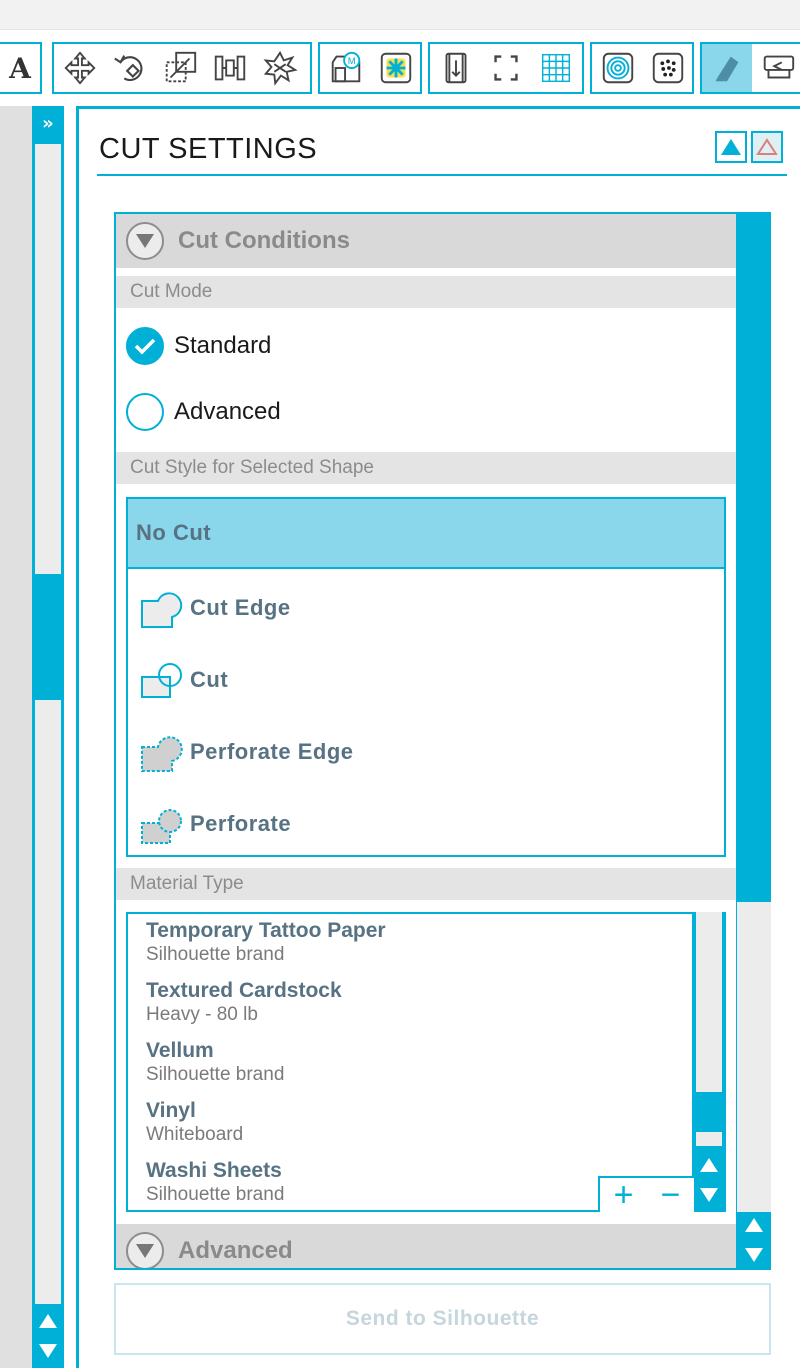 The height and width of the screenshot is (1368, 800). I want to click on panel-title: CUT SETTINGS, so click(208, 149).